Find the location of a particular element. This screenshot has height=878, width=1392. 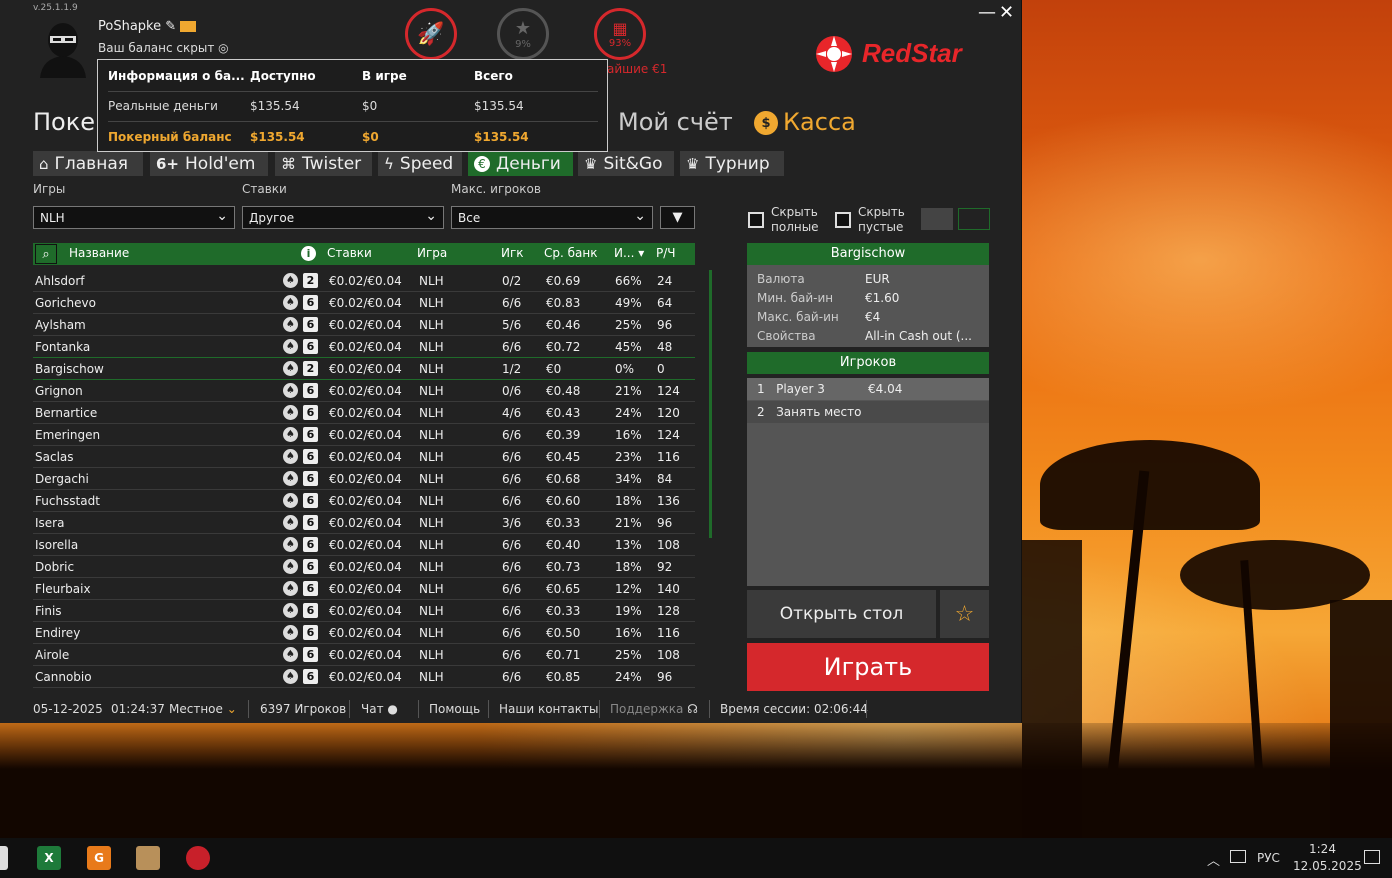

rocket-icon: 🚀 is located at coordinates (431, 34).